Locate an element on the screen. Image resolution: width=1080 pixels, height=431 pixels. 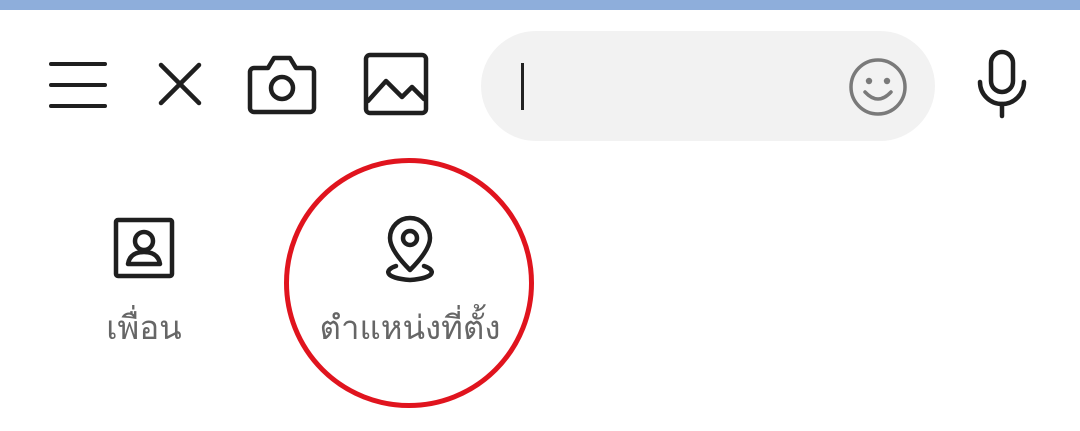
close-icon is located at coordinates (180, 84).